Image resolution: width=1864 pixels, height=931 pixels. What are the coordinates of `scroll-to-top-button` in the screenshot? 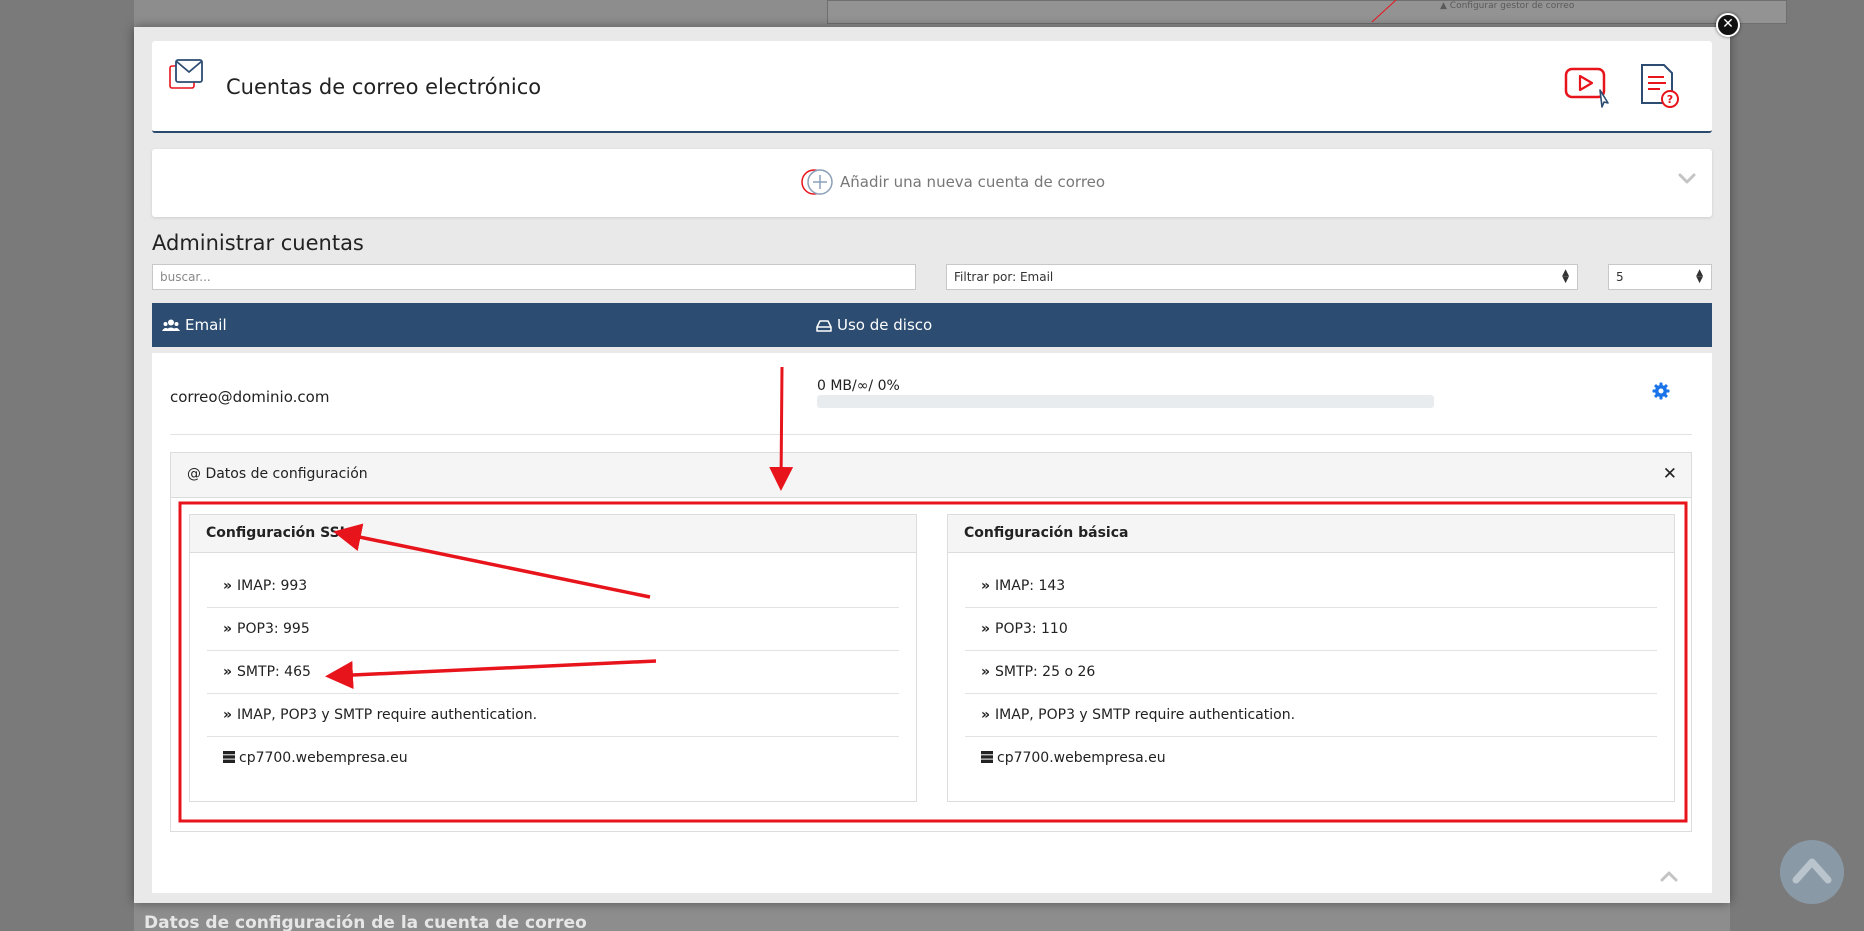 It's located at (1812, 872).